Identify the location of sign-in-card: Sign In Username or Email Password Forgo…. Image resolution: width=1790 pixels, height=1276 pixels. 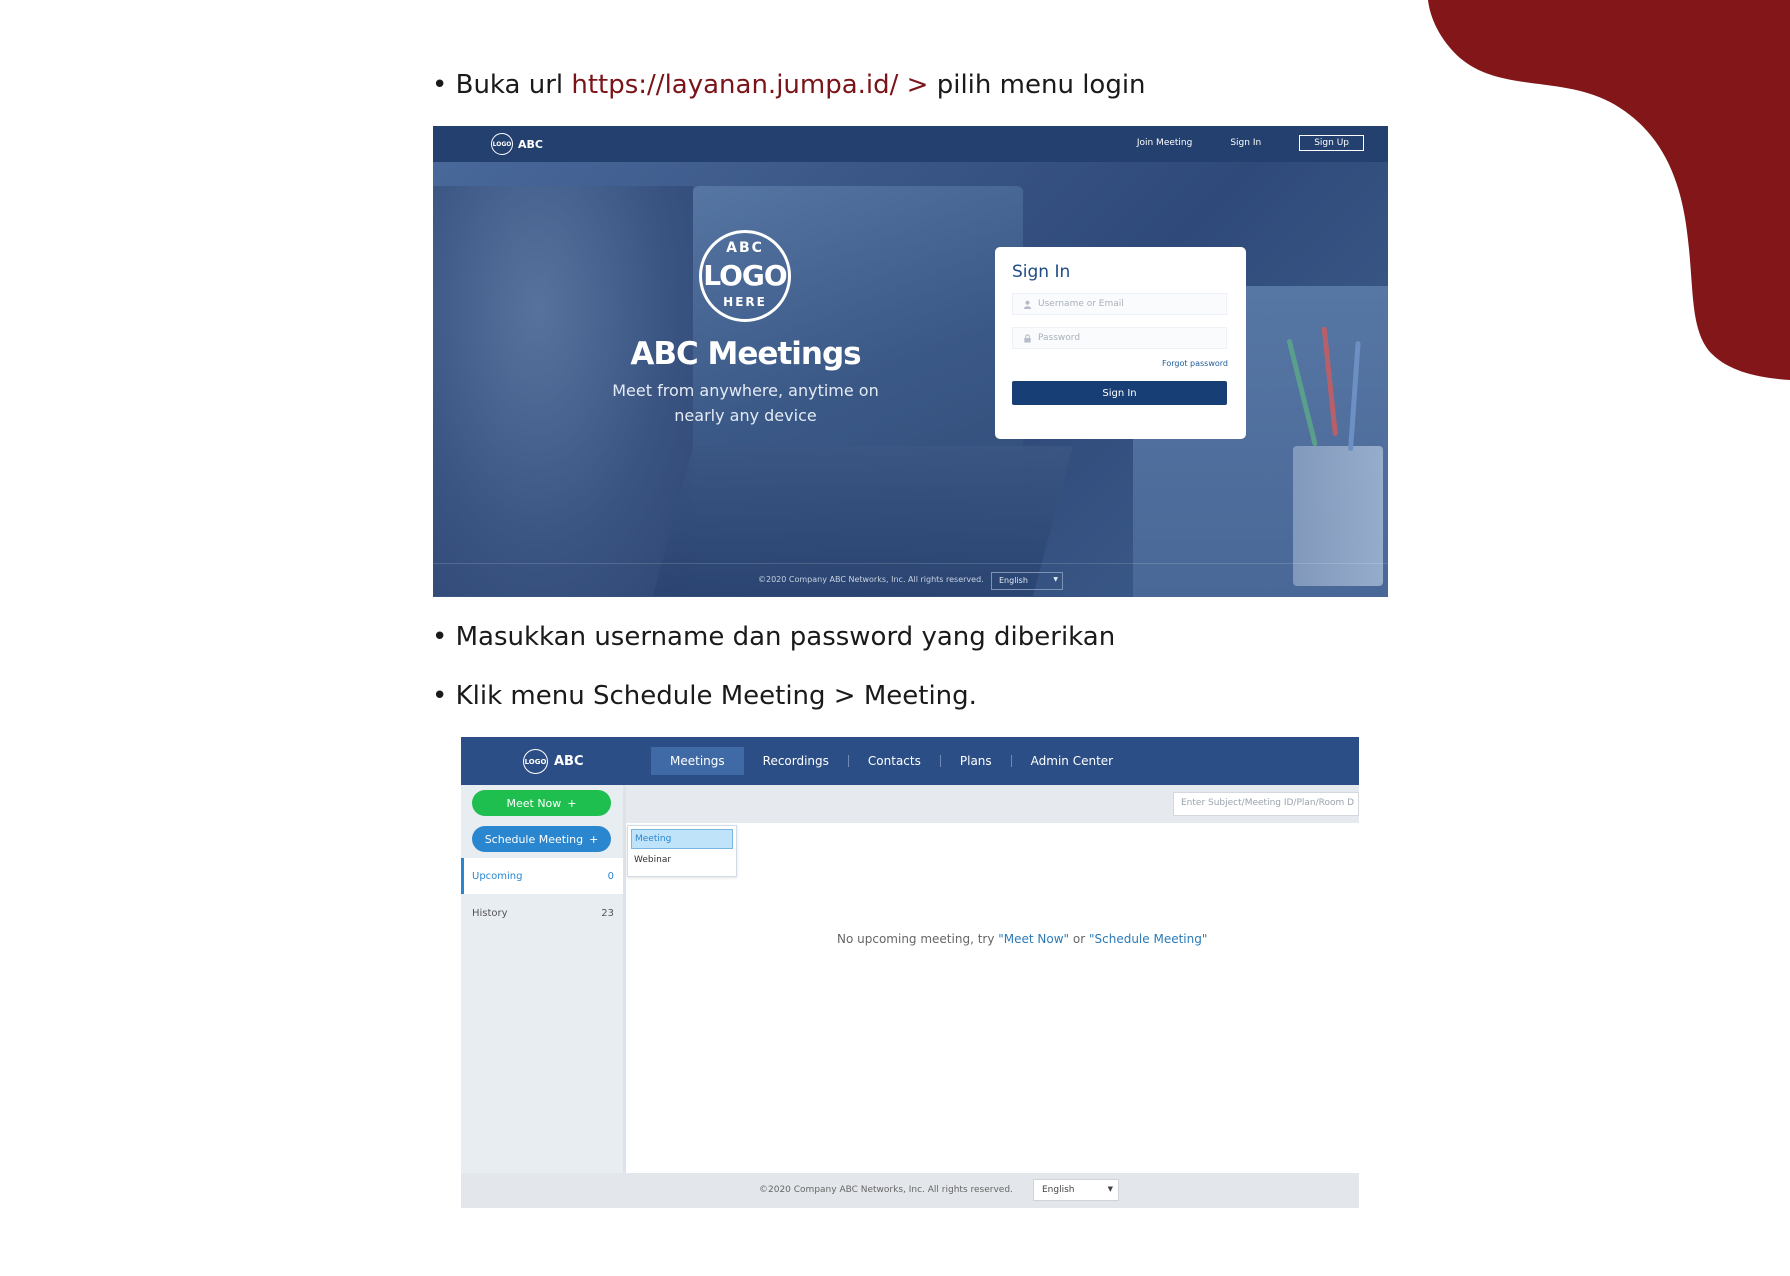
(1120, 343).